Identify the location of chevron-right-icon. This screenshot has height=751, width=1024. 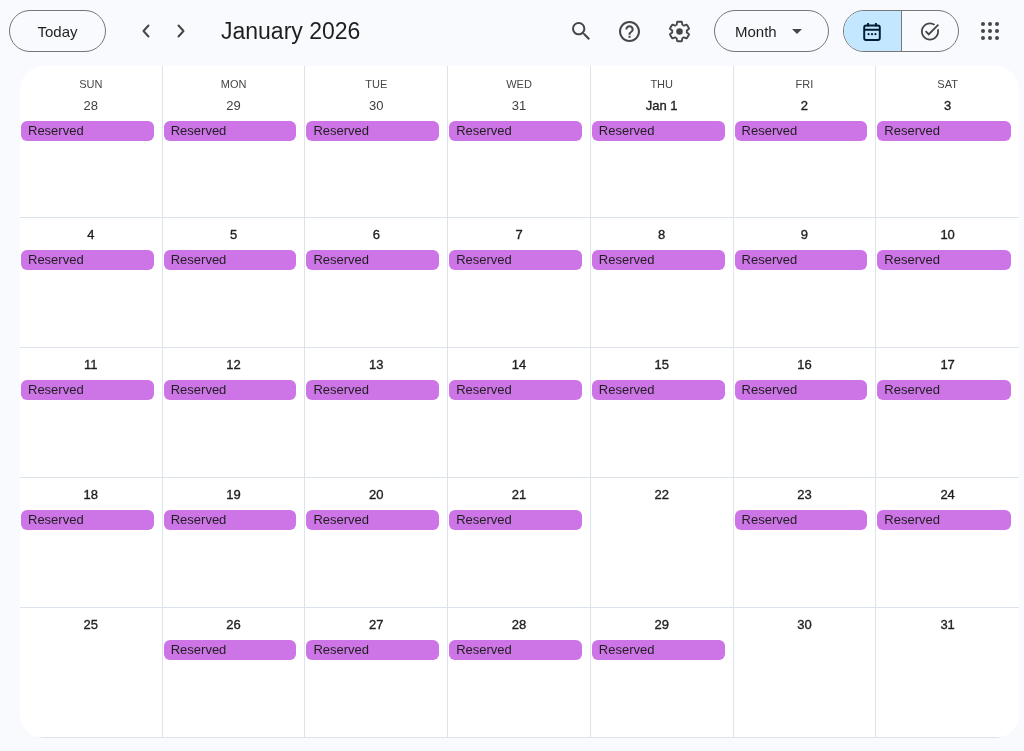
(181, 31).